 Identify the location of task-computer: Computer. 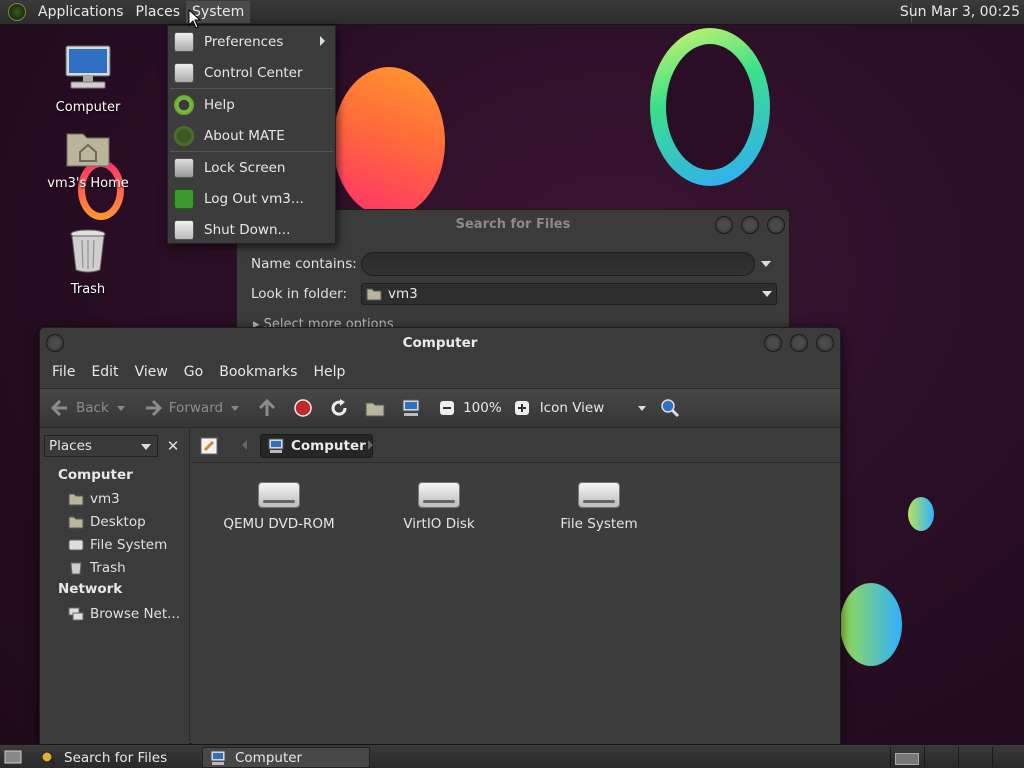
(286, 757).